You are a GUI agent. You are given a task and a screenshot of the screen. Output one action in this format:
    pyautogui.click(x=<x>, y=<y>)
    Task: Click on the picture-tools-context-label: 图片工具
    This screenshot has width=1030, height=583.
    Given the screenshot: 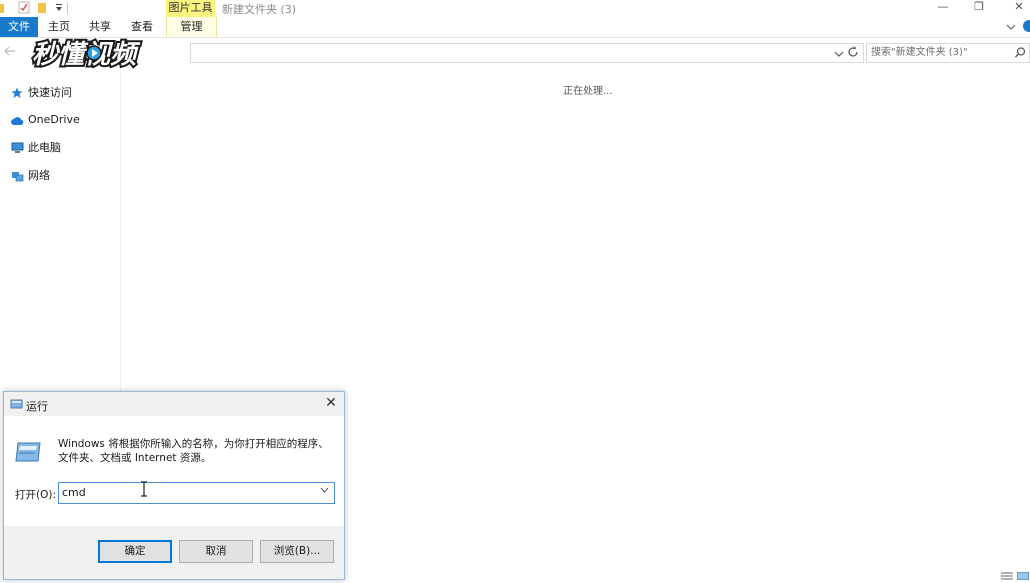 What is the action you would take?
    pyautogui.click(x=190, y=8)
    